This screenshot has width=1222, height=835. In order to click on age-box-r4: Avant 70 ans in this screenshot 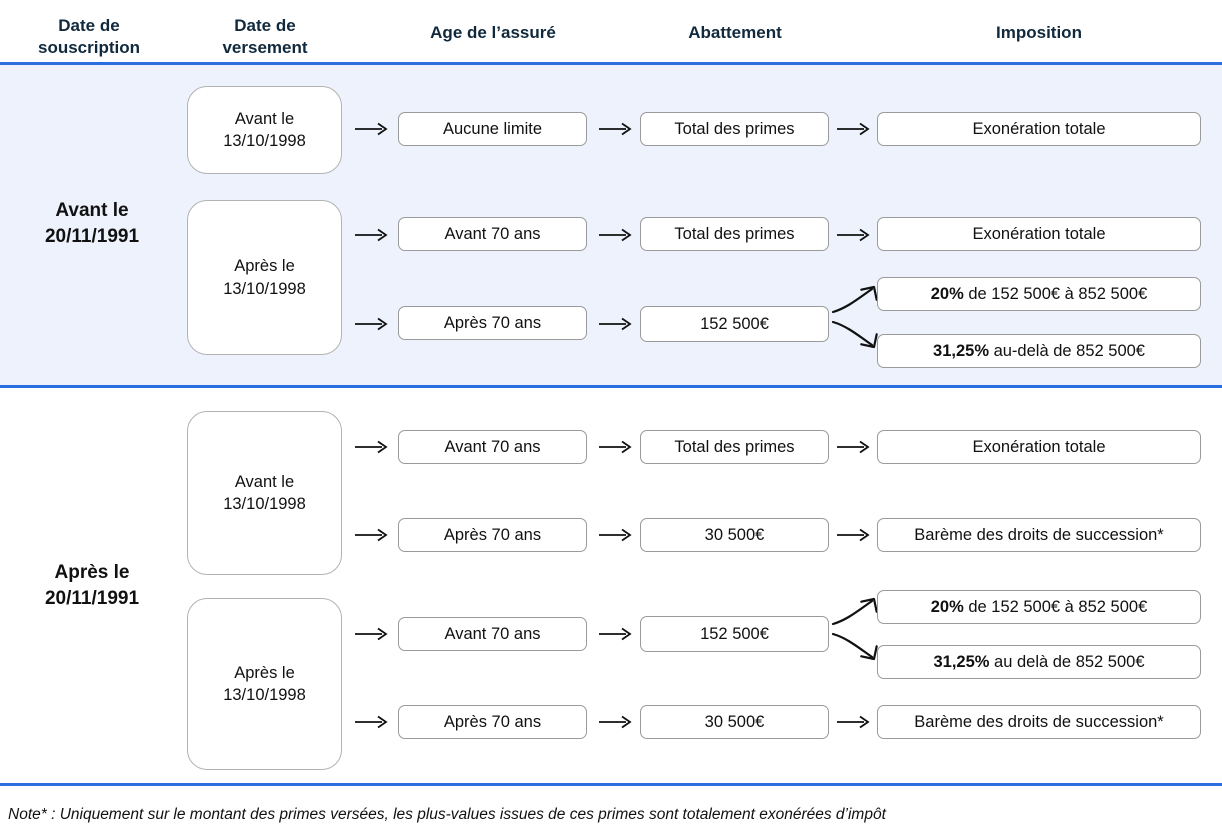, I will do `click(492, 447)`.